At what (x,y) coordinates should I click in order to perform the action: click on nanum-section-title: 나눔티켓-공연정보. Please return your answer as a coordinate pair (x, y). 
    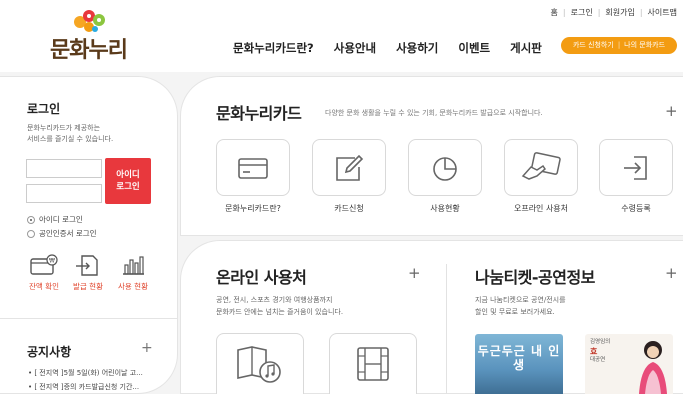
    Looking at the image, I should click on (535, 277).